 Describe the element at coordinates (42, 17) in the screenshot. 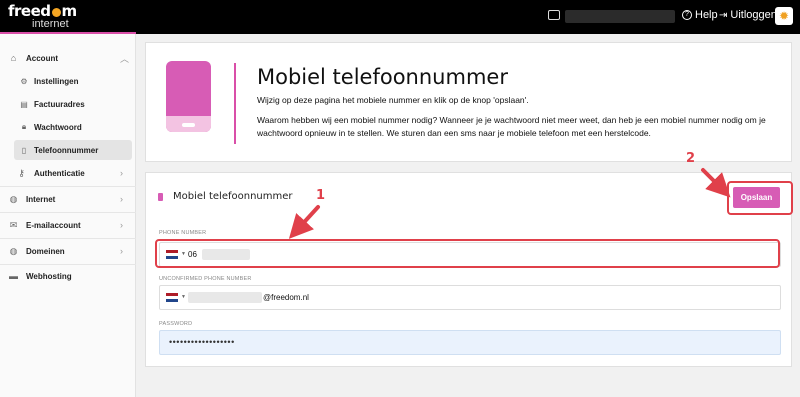

I see `freedom-logo: freed m internet` at that location.